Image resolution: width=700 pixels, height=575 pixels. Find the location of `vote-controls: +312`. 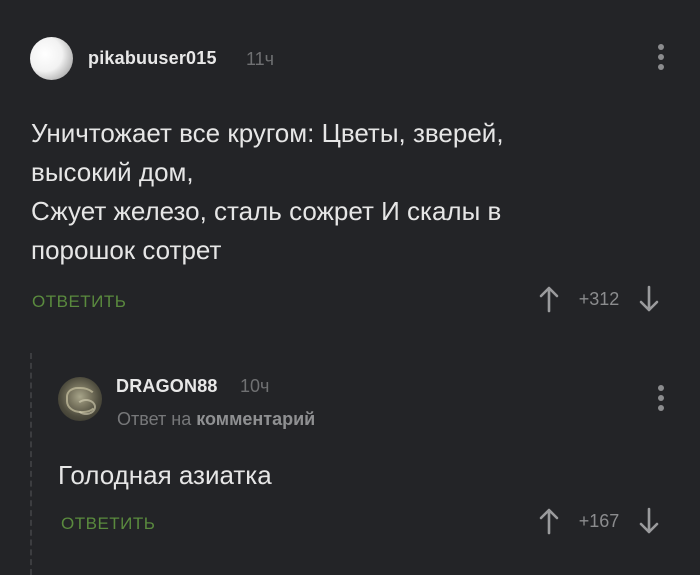

vote-controls: +312 is located at coordinates (599, 299).